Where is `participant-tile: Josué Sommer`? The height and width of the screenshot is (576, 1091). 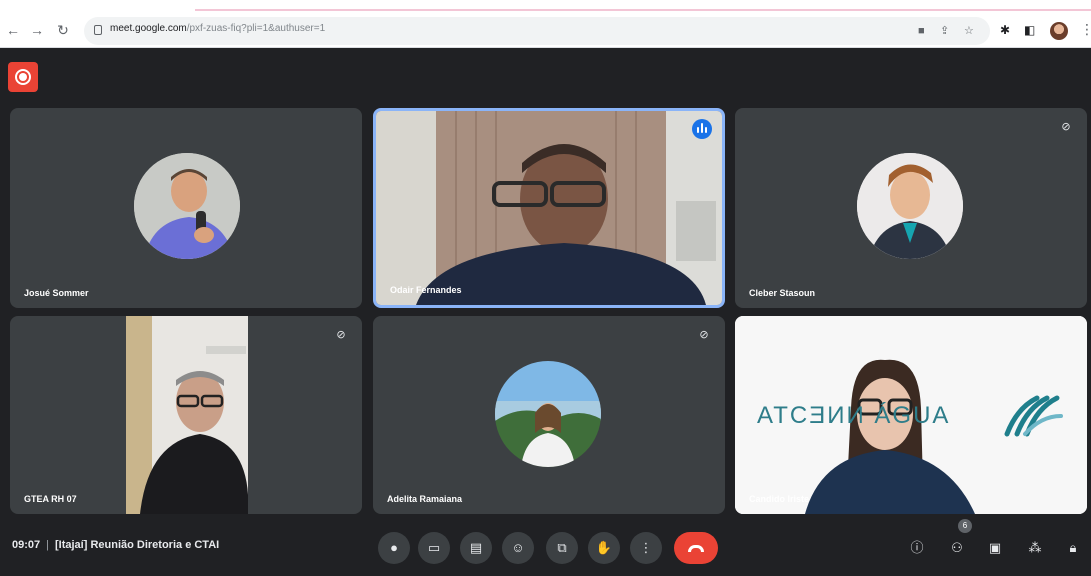 participant-tile: Josué Sommer is located at coordinates (186, 208).